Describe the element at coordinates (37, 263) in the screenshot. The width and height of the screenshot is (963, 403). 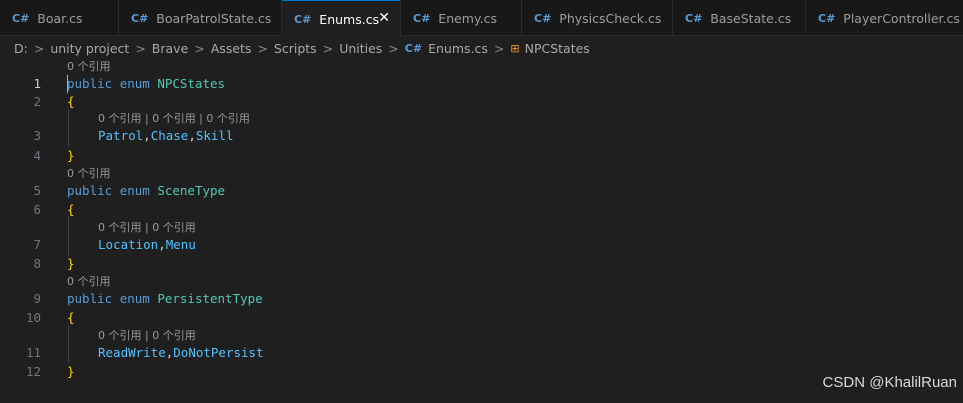
I see `line-number: 8` at that location.